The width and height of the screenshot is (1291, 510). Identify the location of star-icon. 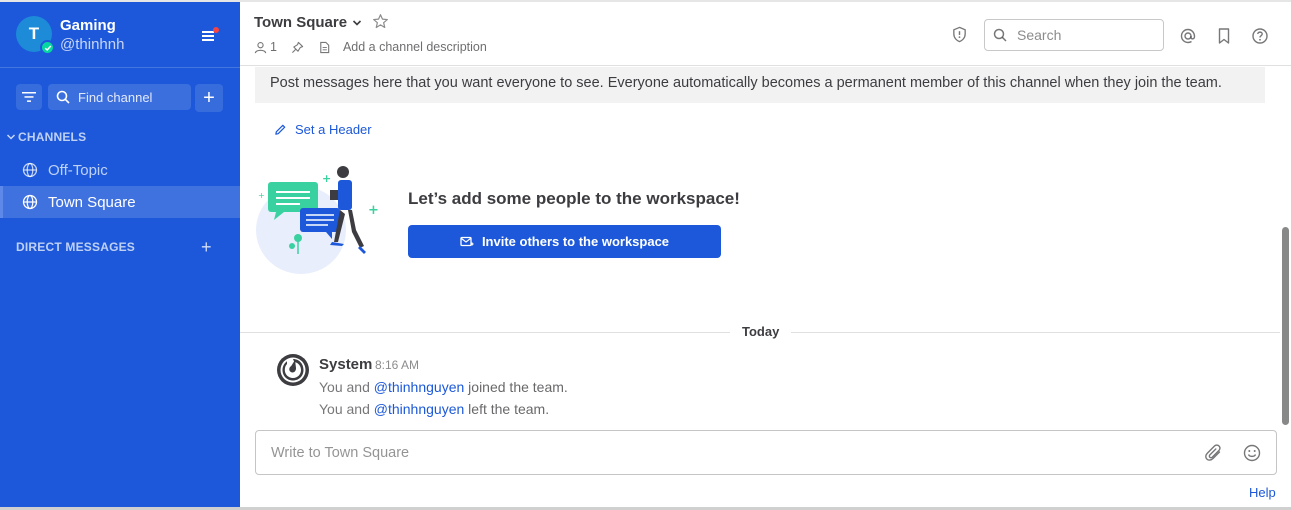
(380, 21).